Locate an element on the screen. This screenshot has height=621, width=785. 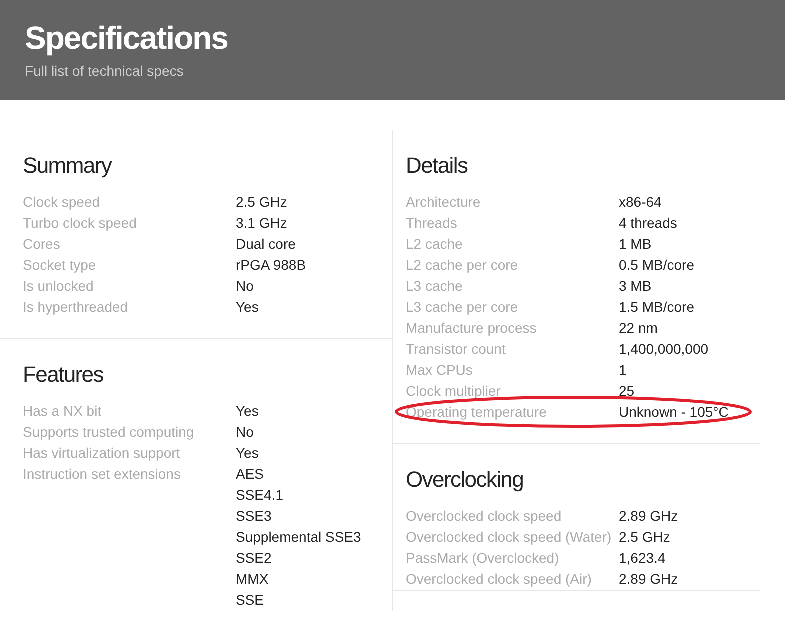
page-subtitle: Full list of technical specs is located at coordinates (105, 71).